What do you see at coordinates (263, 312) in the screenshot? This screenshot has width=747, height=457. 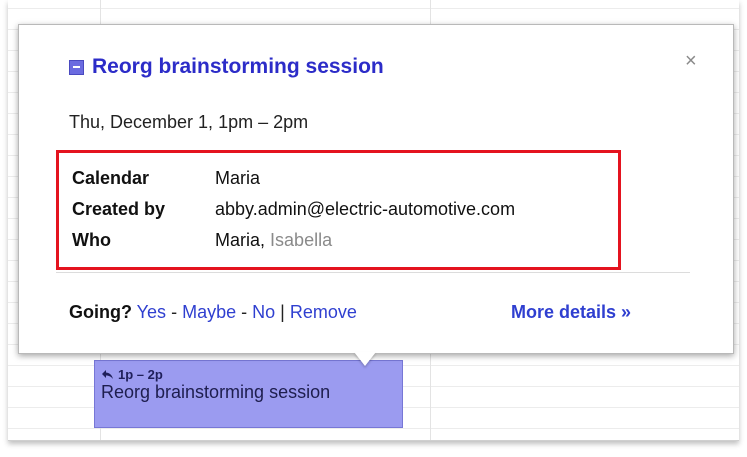 I see `rsvp-no-link: No` at bounding box center [263, 312].